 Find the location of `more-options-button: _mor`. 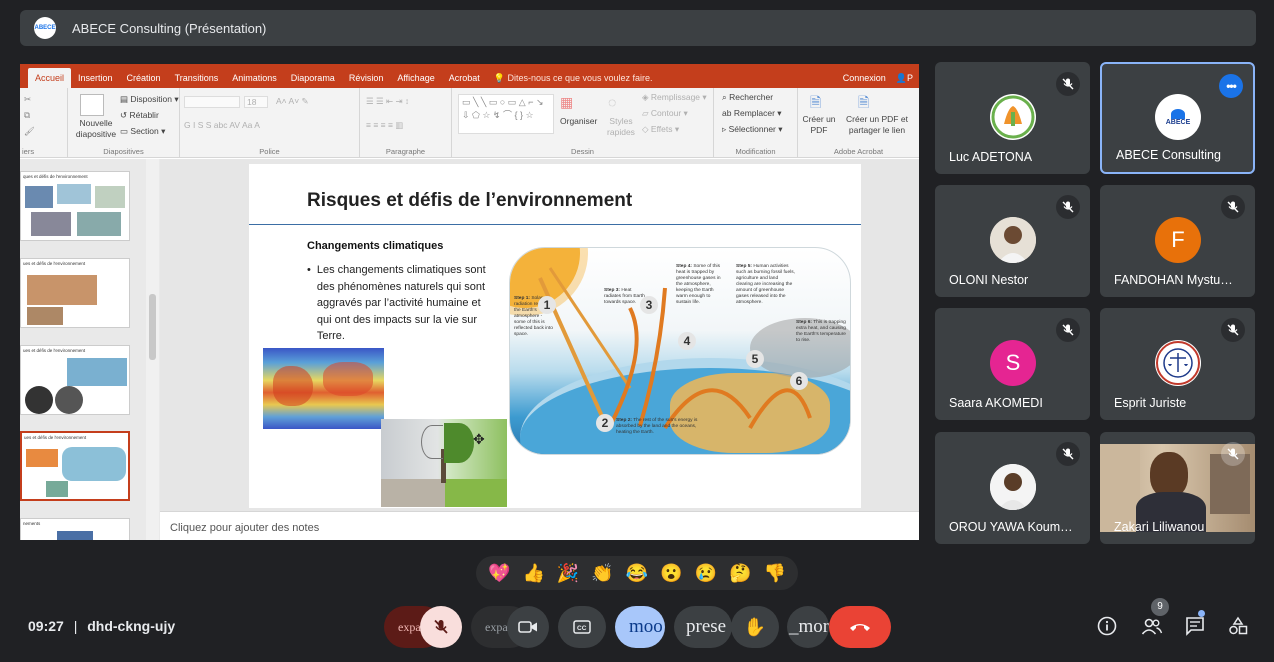

more-options-button: _mor is located at coordinates (808, 627).